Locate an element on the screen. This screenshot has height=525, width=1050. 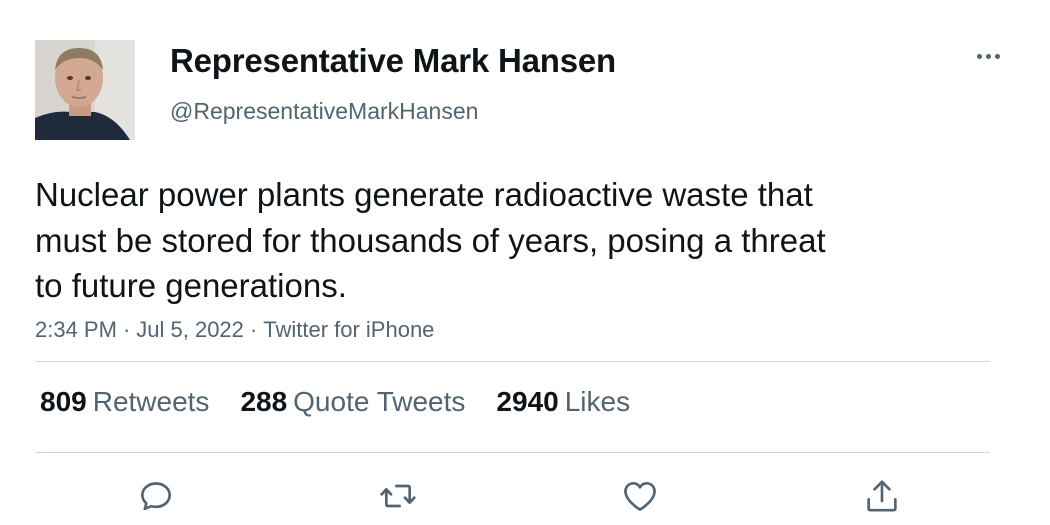
share-icon is located at coordinates (882, 496).